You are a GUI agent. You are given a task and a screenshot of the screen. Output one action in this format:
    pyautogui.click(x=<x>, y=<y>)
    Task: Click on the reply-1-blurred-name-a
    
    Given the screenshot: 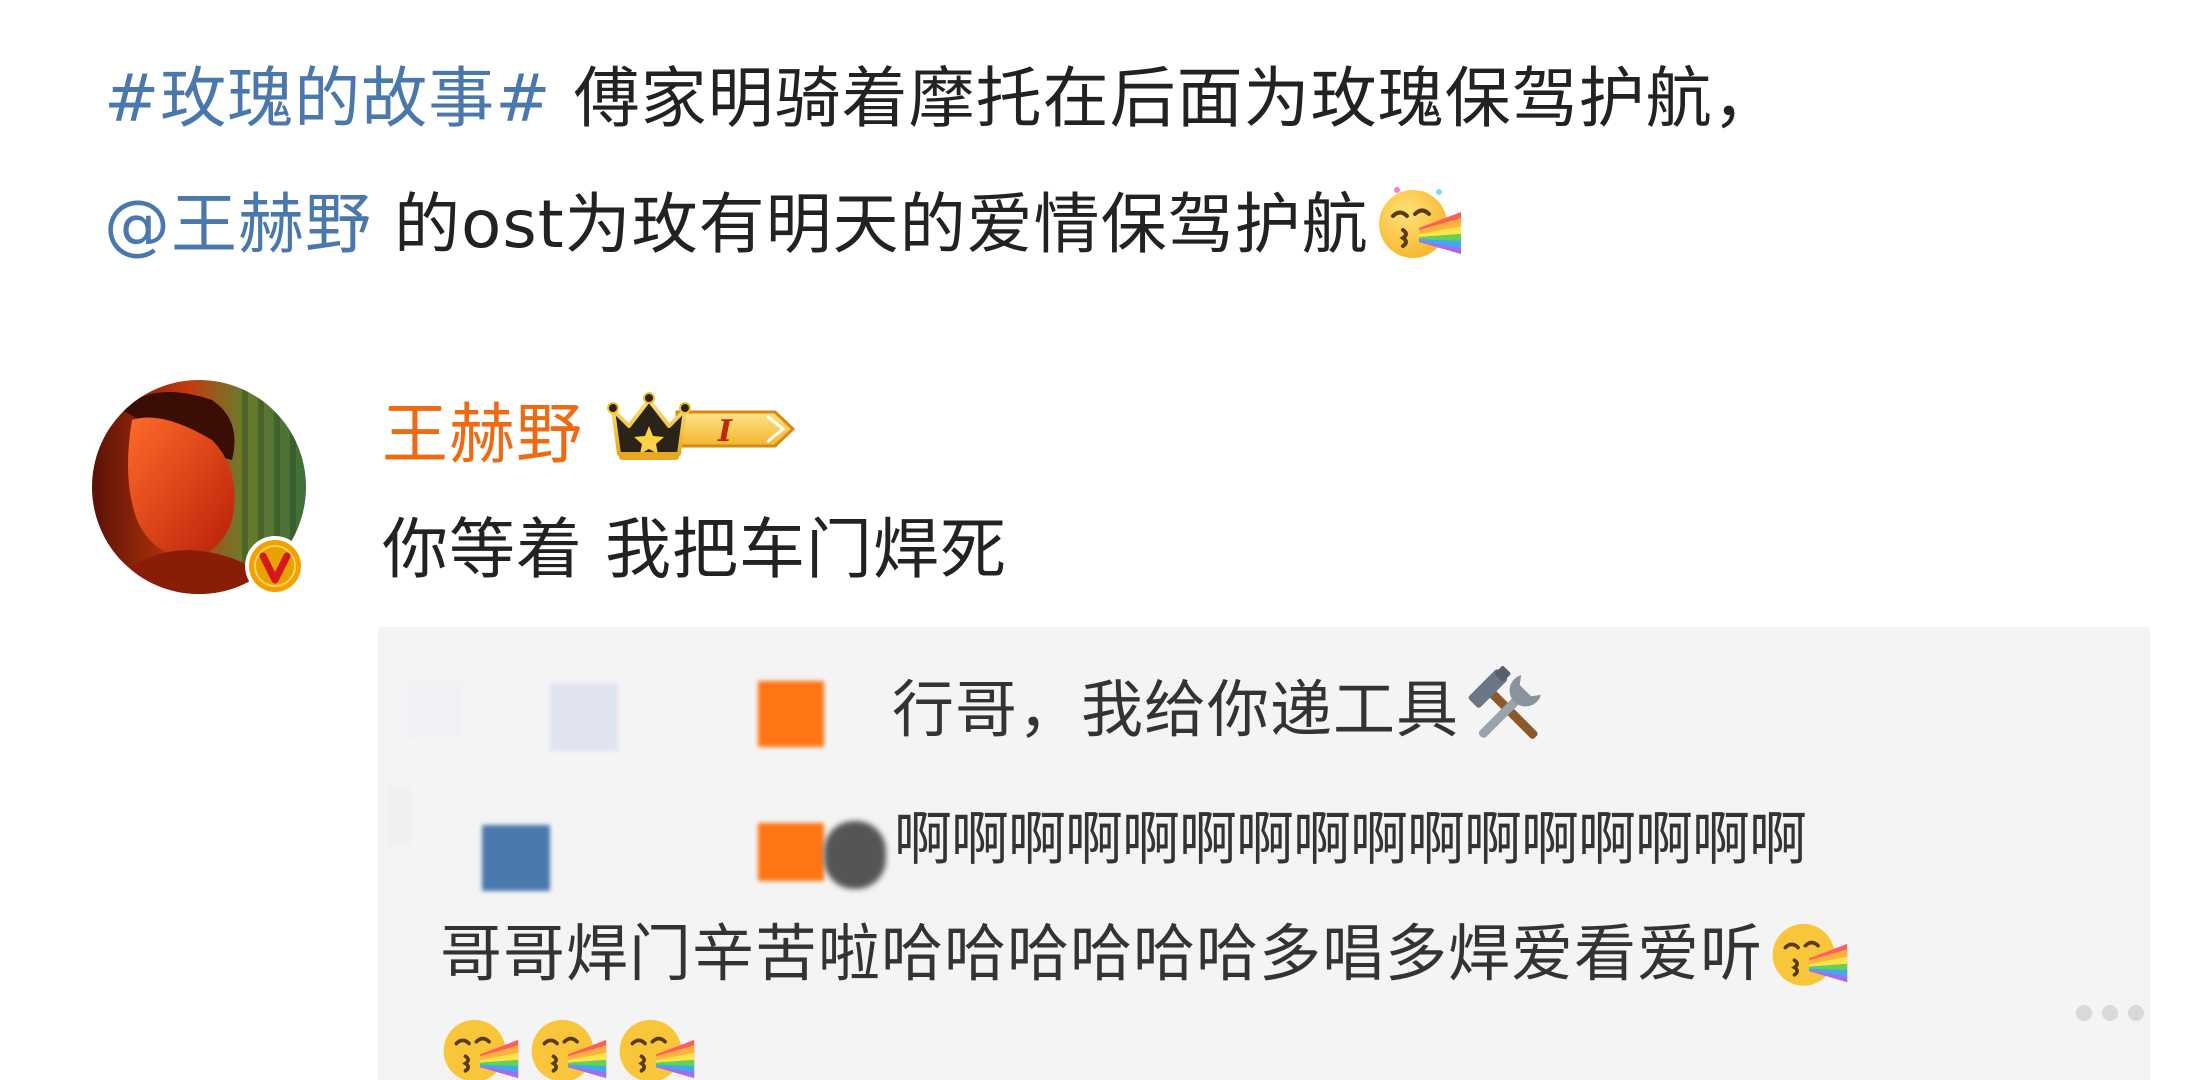 What is the action you would take?
    pyautogui.click(x=434, y=710)
    